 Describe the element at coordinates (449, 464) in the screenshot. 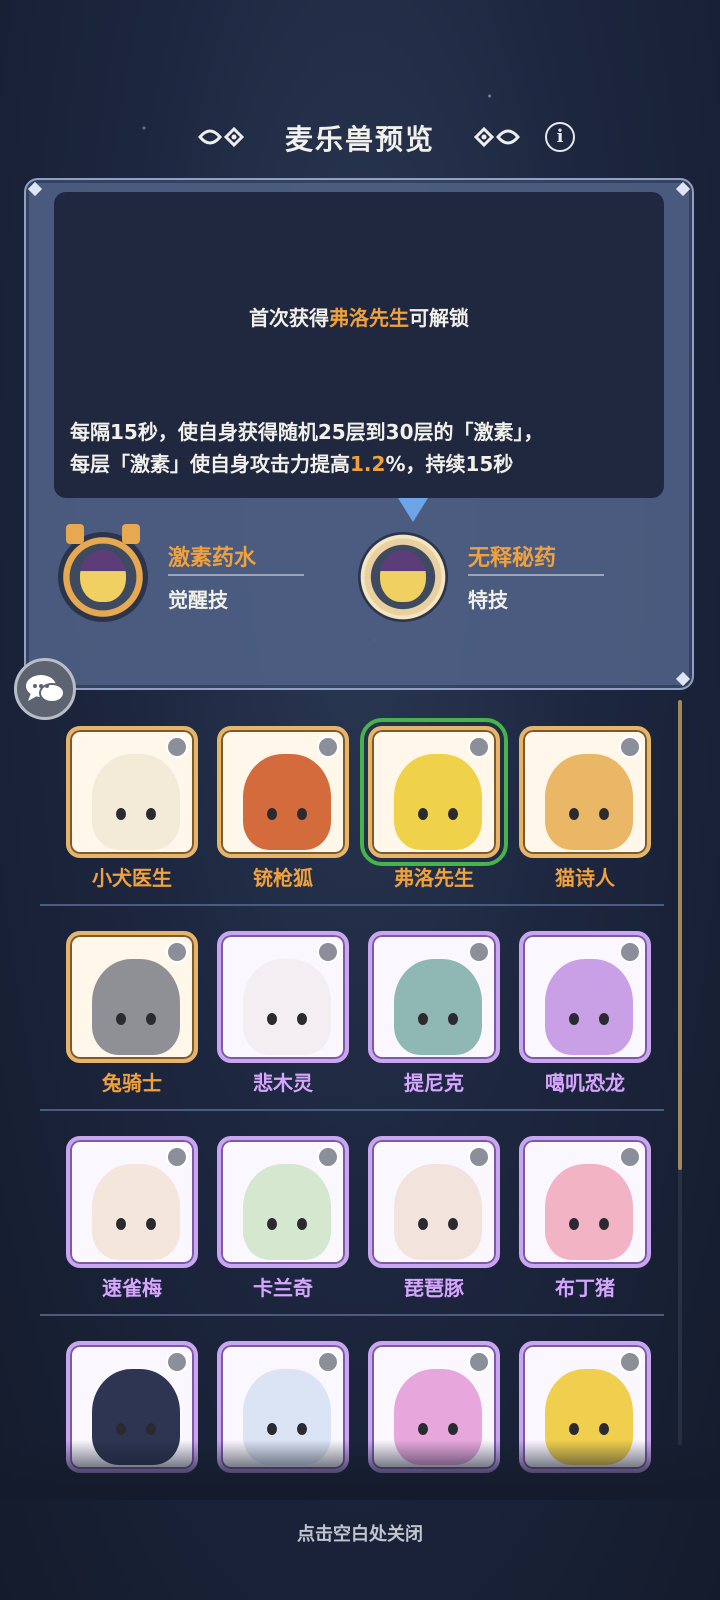

I see `description-text: %，持续15秒` at that location.